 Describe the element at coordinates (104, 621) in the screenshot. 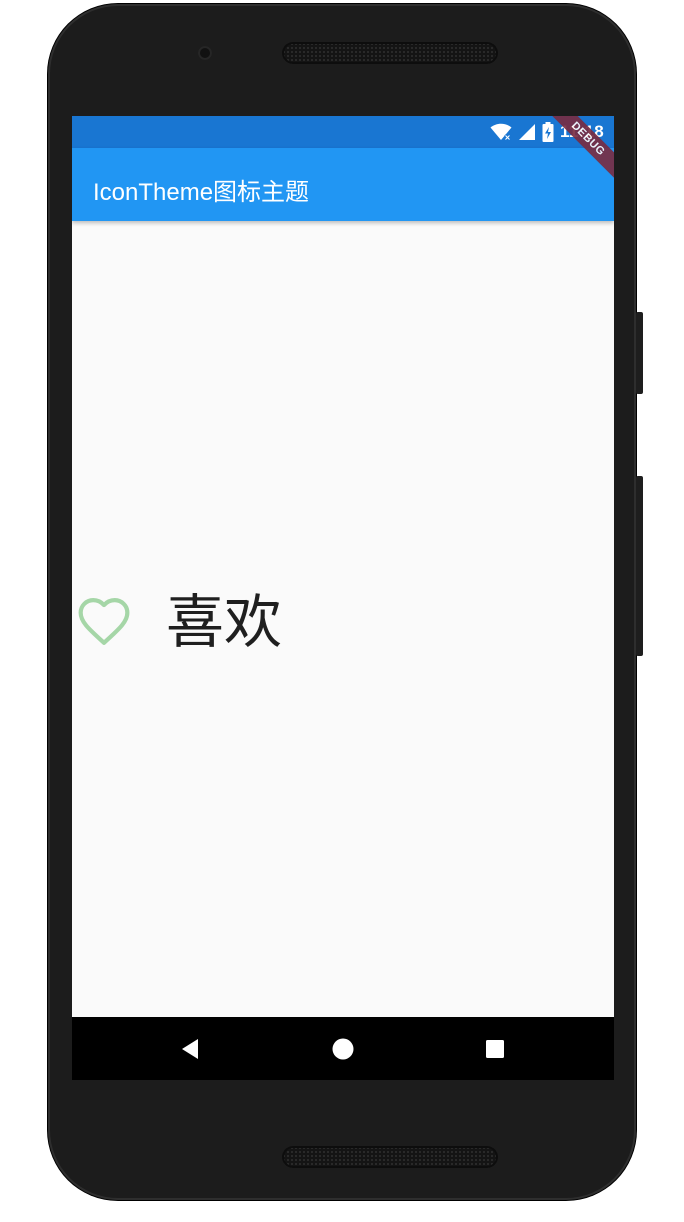

I see `heart-outline-icon` at that location.